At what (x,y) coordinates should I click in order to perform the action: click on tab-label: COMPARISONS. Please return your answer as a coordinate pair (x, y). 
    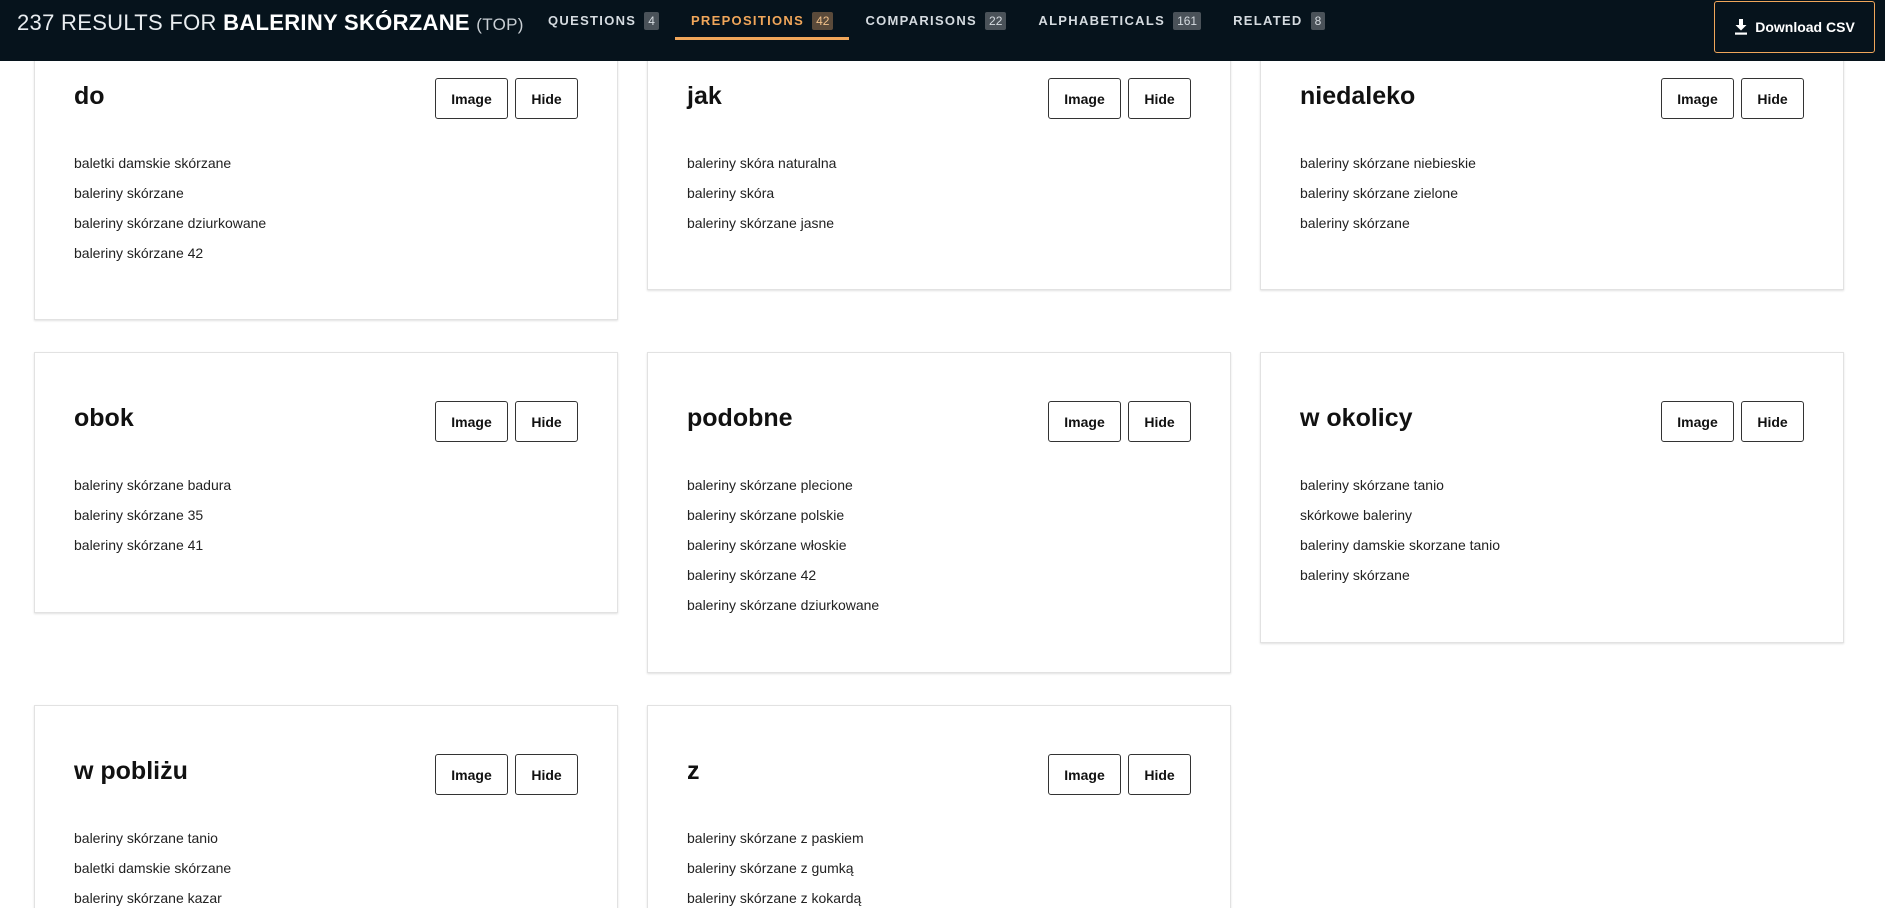
    Looking at the image, I should click on (921, 20).